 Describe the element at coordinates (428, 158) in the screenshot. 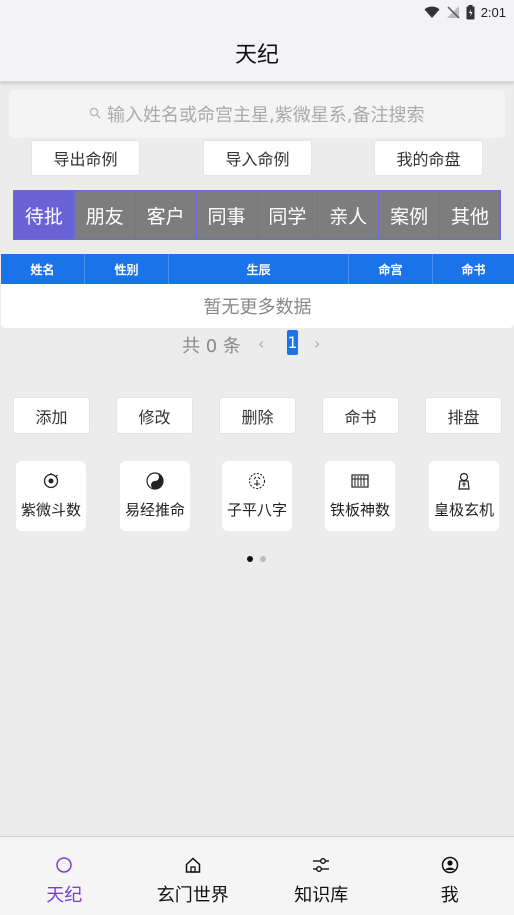

I see `my-chart-button: 我的命盘` at that location.